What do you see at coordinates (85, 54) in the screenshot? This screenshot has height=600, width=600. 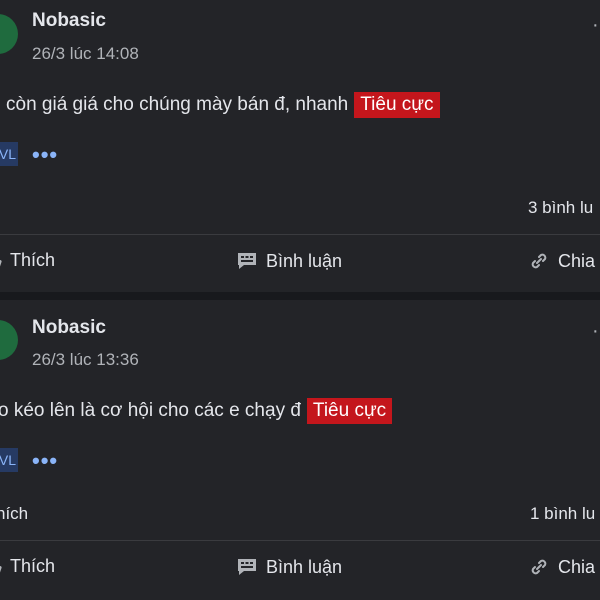 I see `post-timestamp: 26/3 lúc 14:08` at bounding box center [85, 54].